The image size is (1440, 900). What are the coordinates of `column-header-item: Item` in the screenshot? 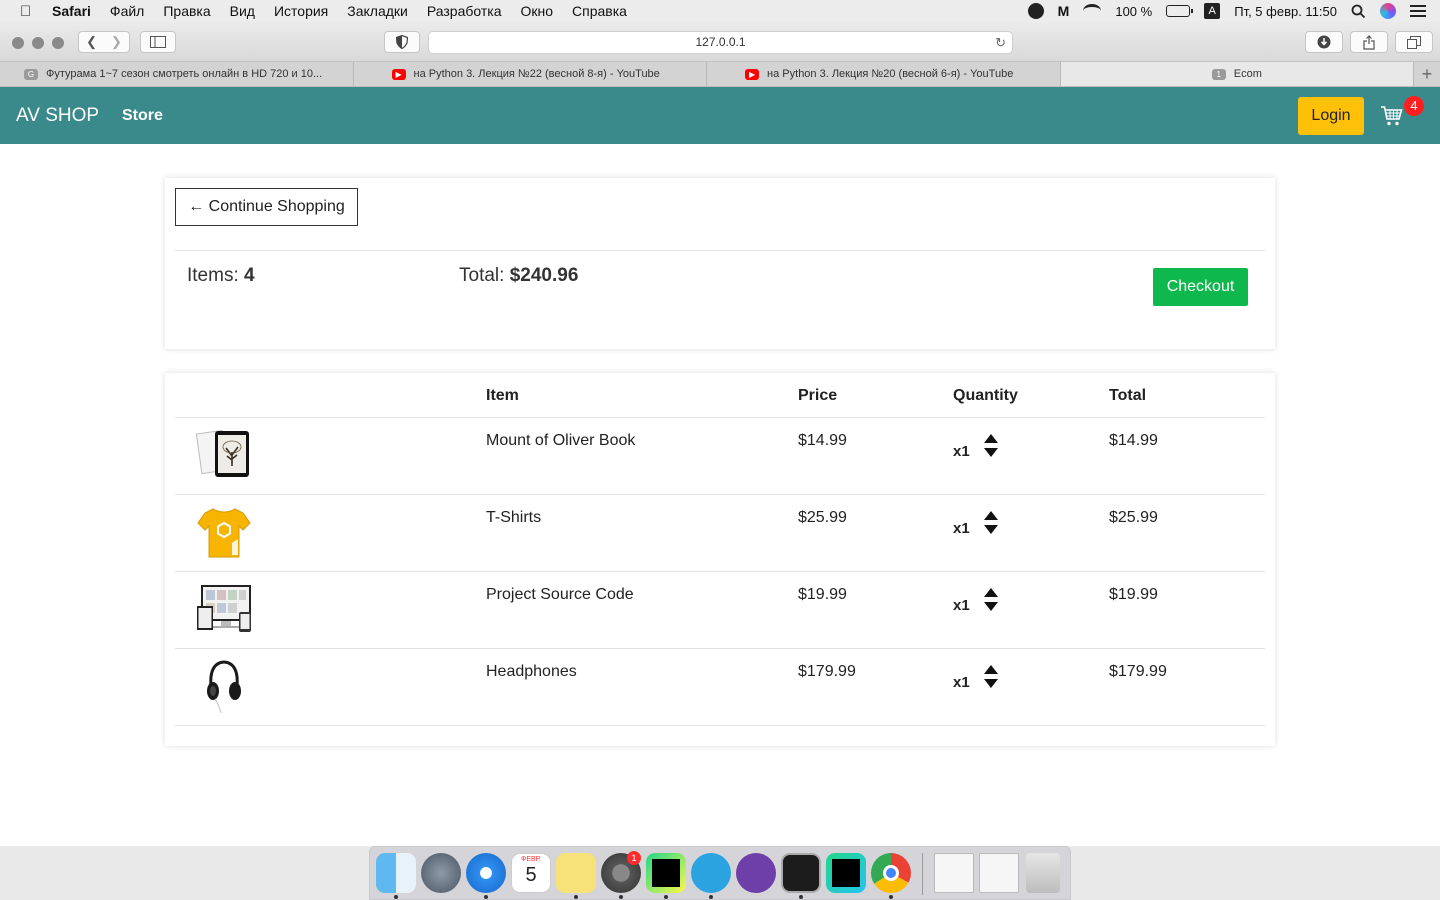 It's located at (502, 395).